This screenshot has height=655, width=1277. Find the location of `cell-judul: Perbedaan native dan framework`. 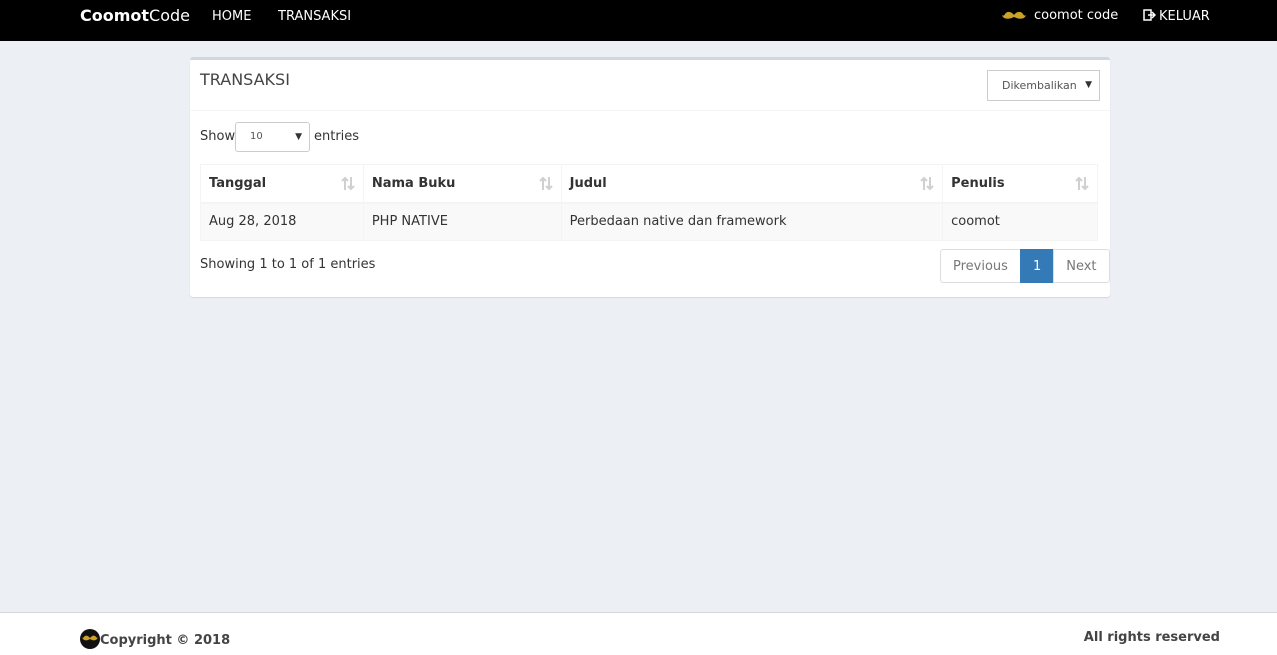

cell-judul: Perbedaan native dan framework is located at coordinates (752, 221).